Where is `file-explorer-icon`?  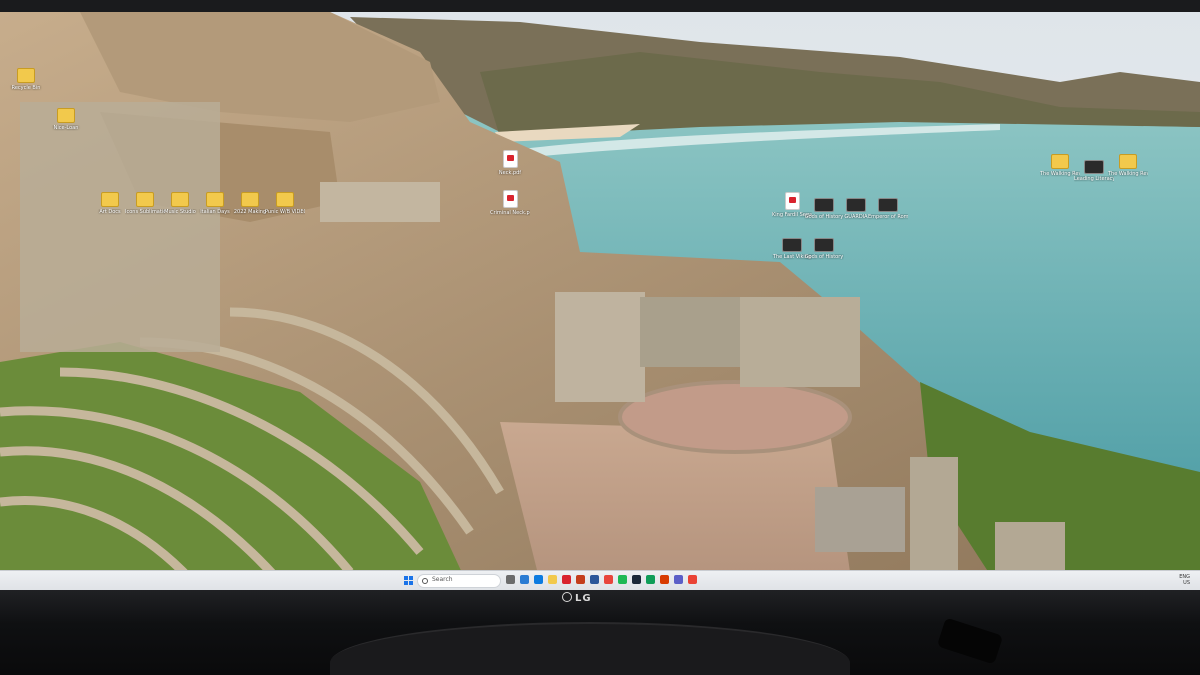 file-explorer-icon is located at coordinates (552, 579).